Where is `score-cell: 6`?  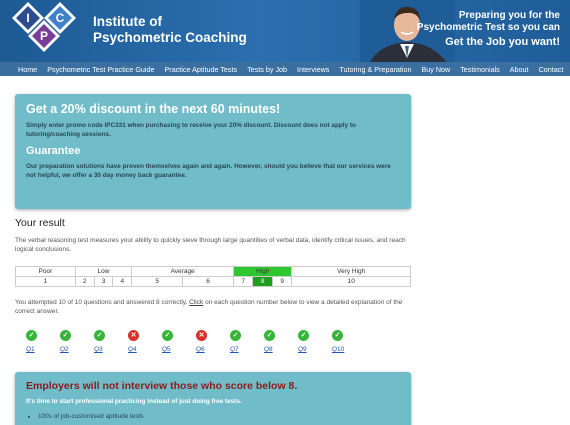 score-cell: 6 is located at coordinates (208, 281).